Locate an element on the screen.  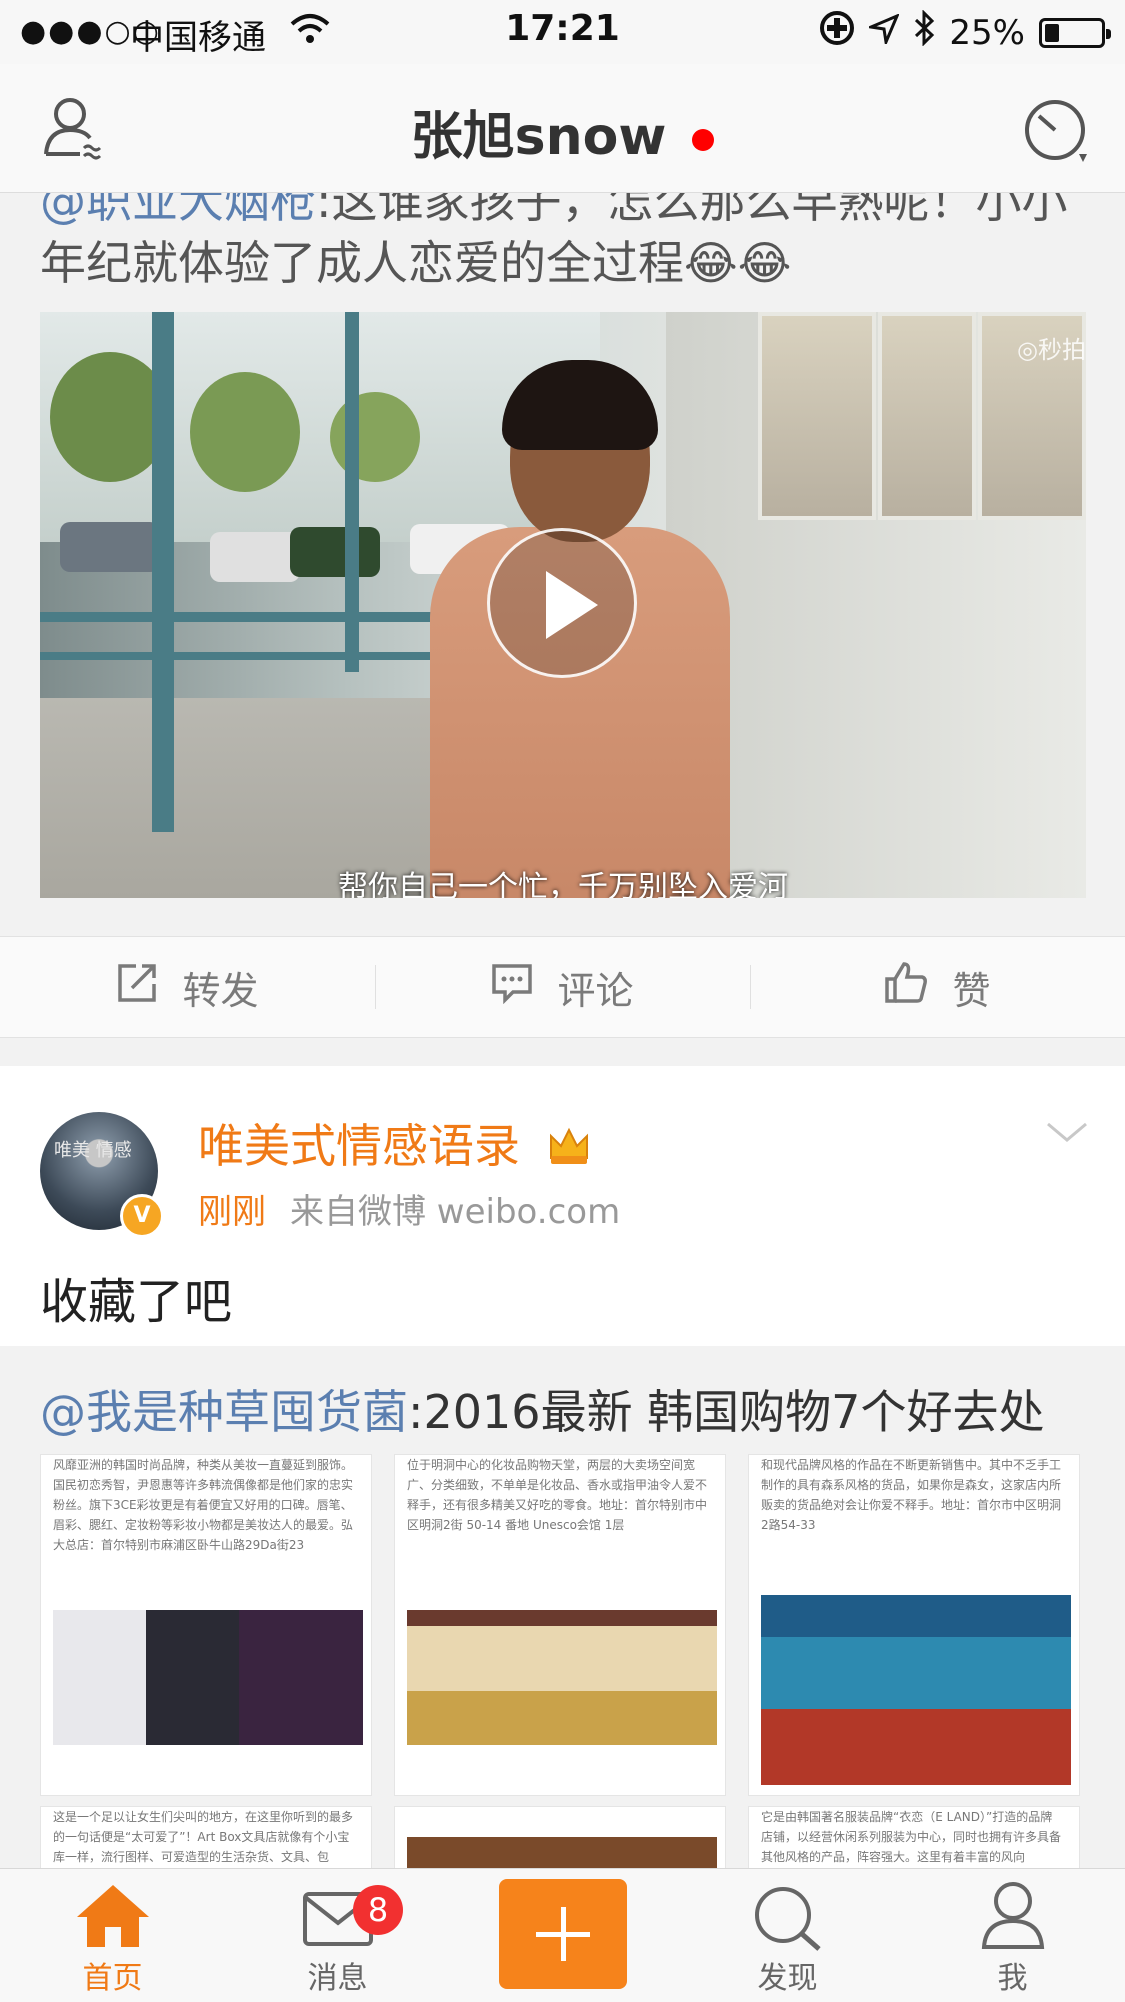
repost-mention: @我是种草囤货菌 is located at coordinates (224, 1412).